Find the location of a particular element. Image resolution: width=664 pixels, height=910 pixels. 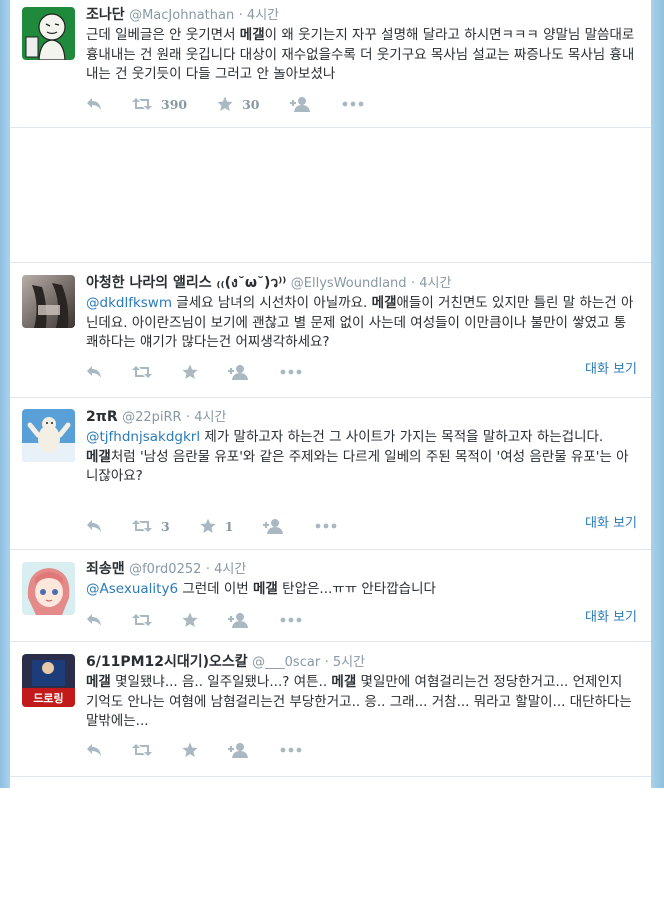

username: @MacJohnathan is located at coordinates (181, 15).